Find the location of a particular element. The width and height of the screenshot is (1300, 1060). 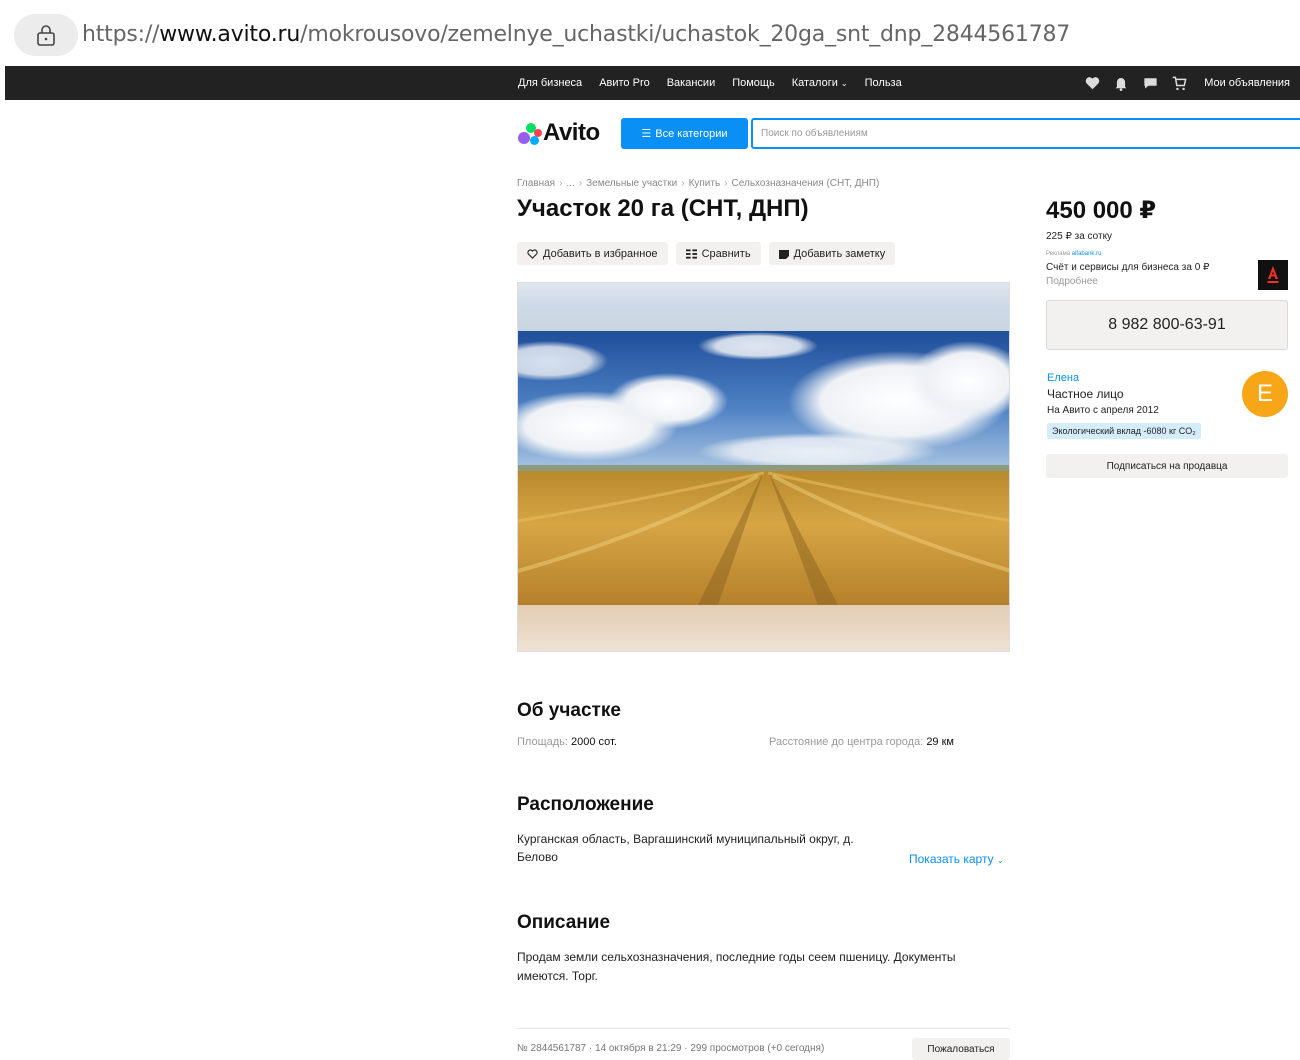

heart-outline-icon is located at coordinates (532, 253).